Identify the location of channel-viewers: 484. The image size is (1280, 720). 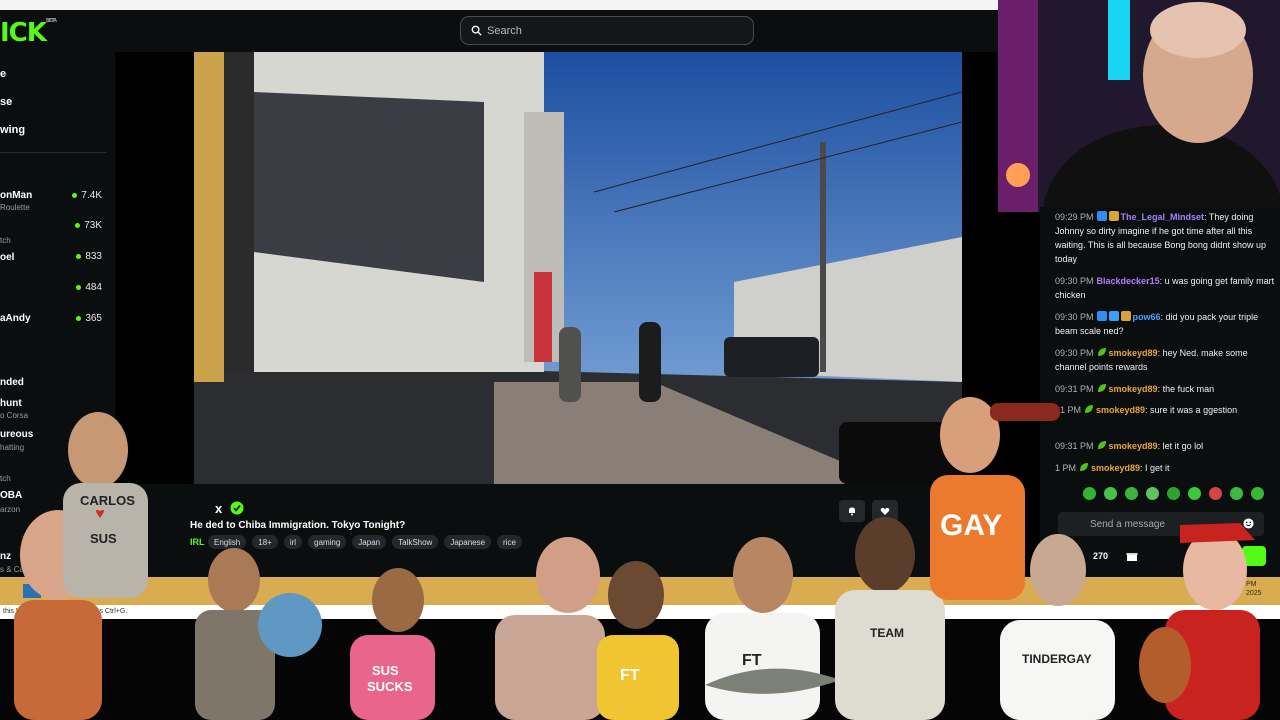
(89, 287).